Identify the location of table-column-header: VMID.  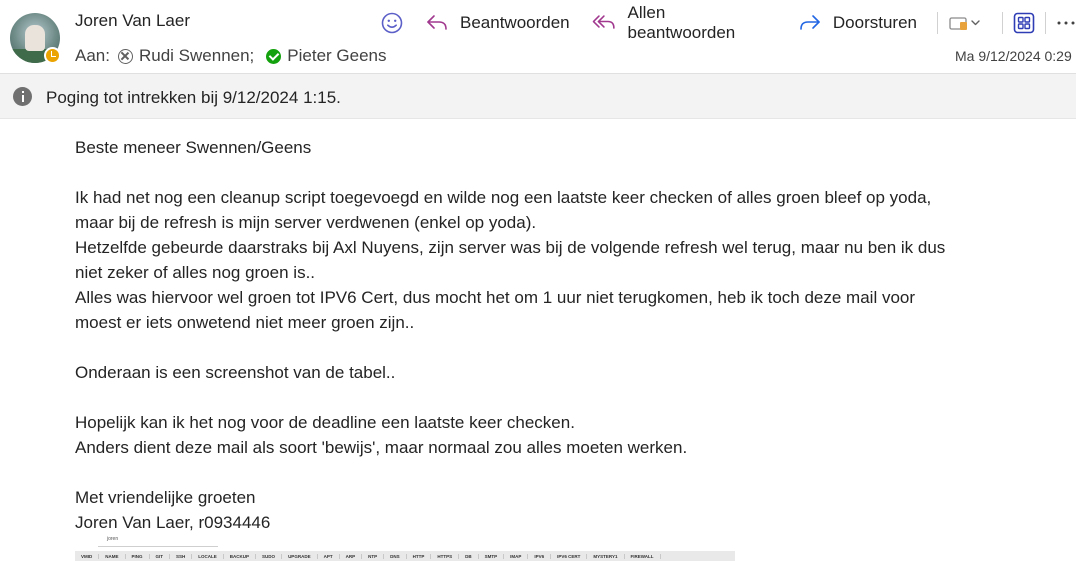
(87, 556).